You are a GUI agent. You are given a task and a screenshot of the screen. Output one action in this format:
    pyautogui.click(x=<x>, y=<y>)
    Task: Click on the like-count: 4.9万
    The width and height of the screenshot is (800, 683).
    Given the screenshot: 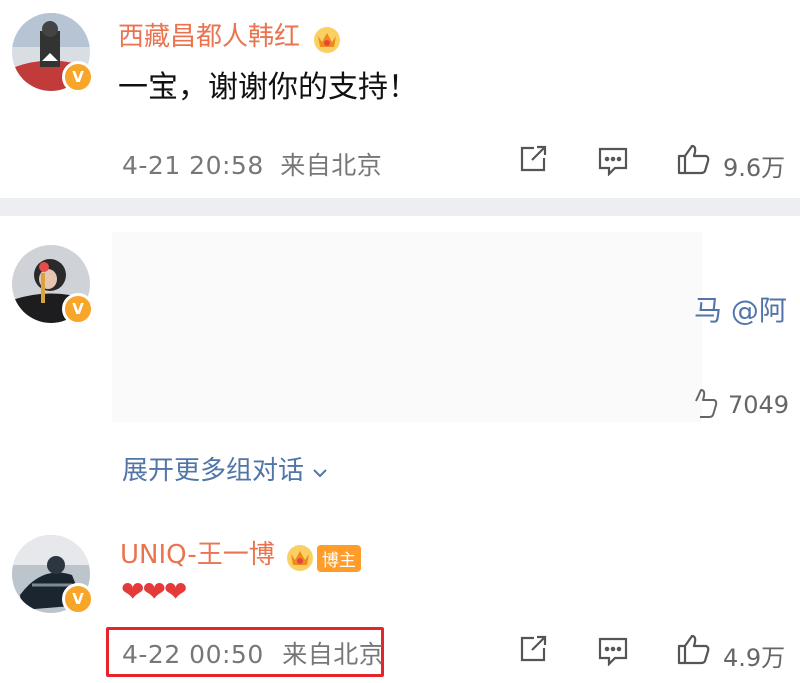 What is the action you would take?
    pyautogui.click(x=754, y=658)
    